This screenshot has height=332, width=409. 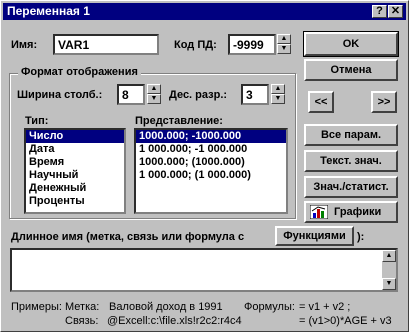 What do you see at coordinates (319, 212) in the screenshot?
I see `chart-icon` at bounding box center [319, 212].